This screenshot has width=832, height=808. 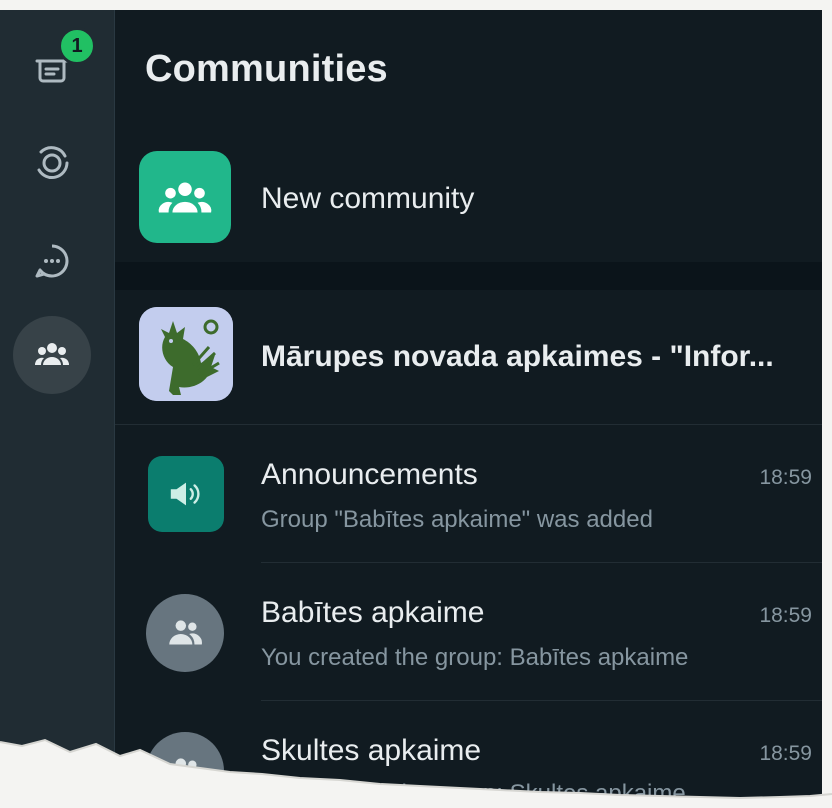 I want to click on page-title: Communities, so click(x=266, y=69).